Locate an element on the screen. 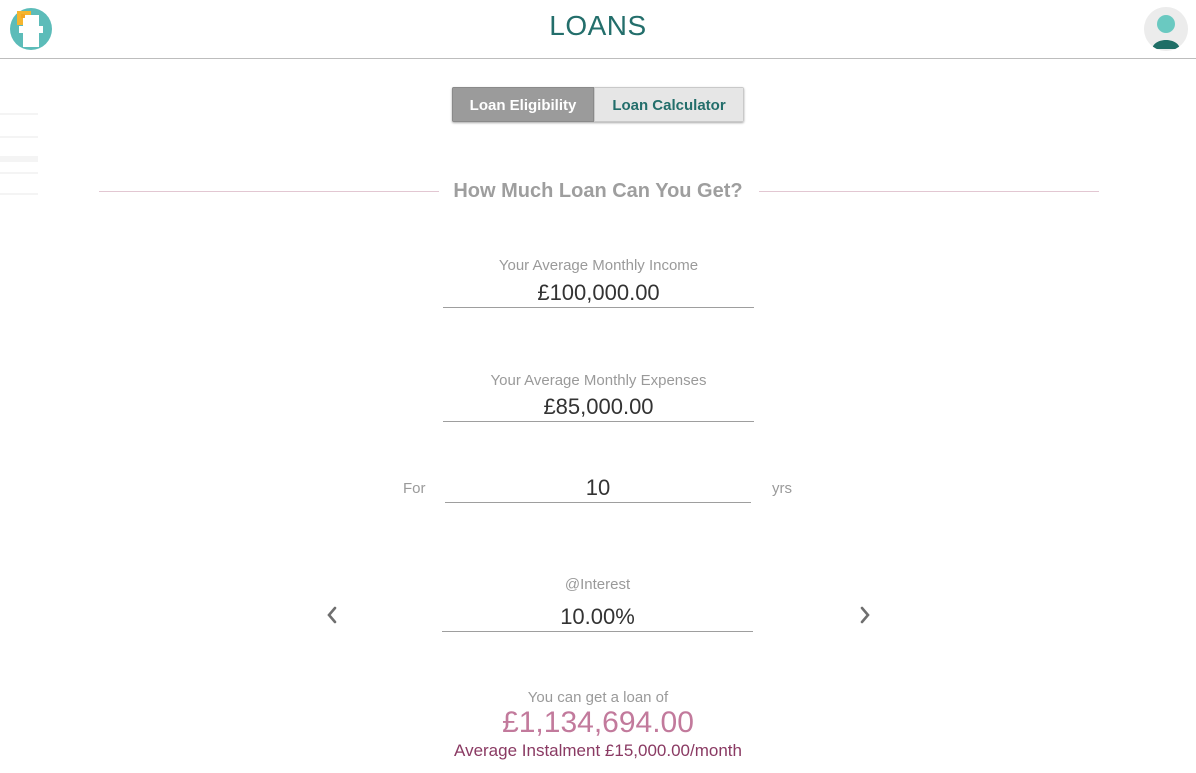 Image resolution: width=1196 pixels, height=773 pixels. result-label: You can get a loan of is located at coordinates (598, 697).